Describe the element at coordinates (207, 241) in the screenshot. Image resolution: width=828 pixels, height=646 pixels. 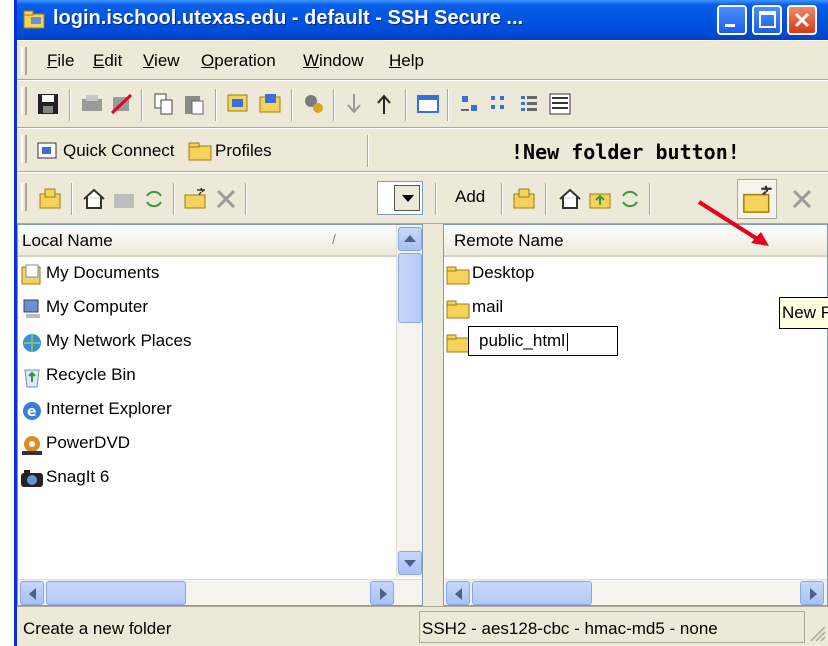
I see `local-name-column-header: Local Name` at that location.